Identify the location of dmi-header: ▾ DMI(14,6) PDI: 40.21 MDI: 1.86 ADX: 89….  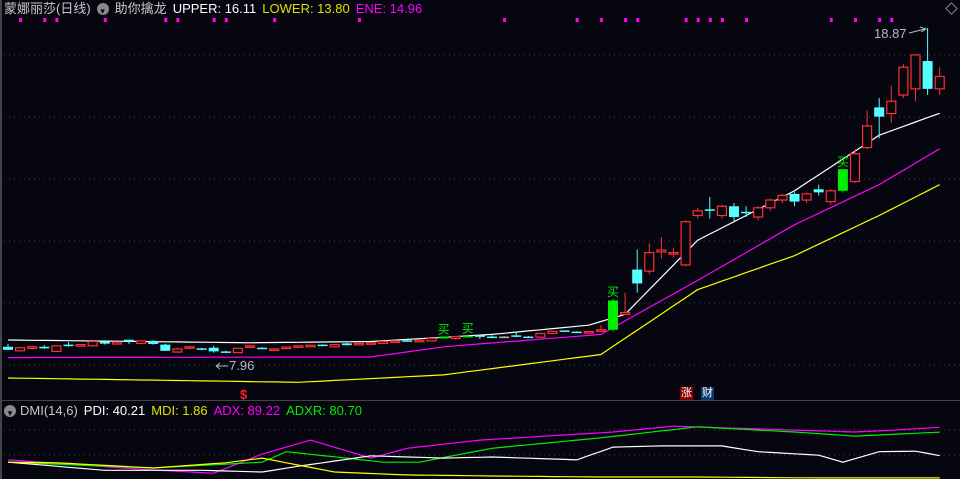
(183, 411).